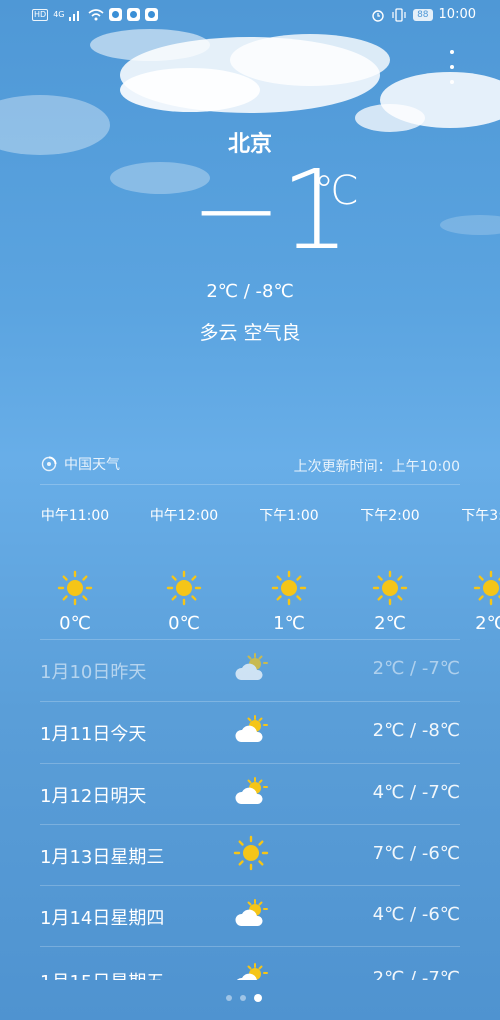  I want to click on alarm-icon, so click(378, 15).